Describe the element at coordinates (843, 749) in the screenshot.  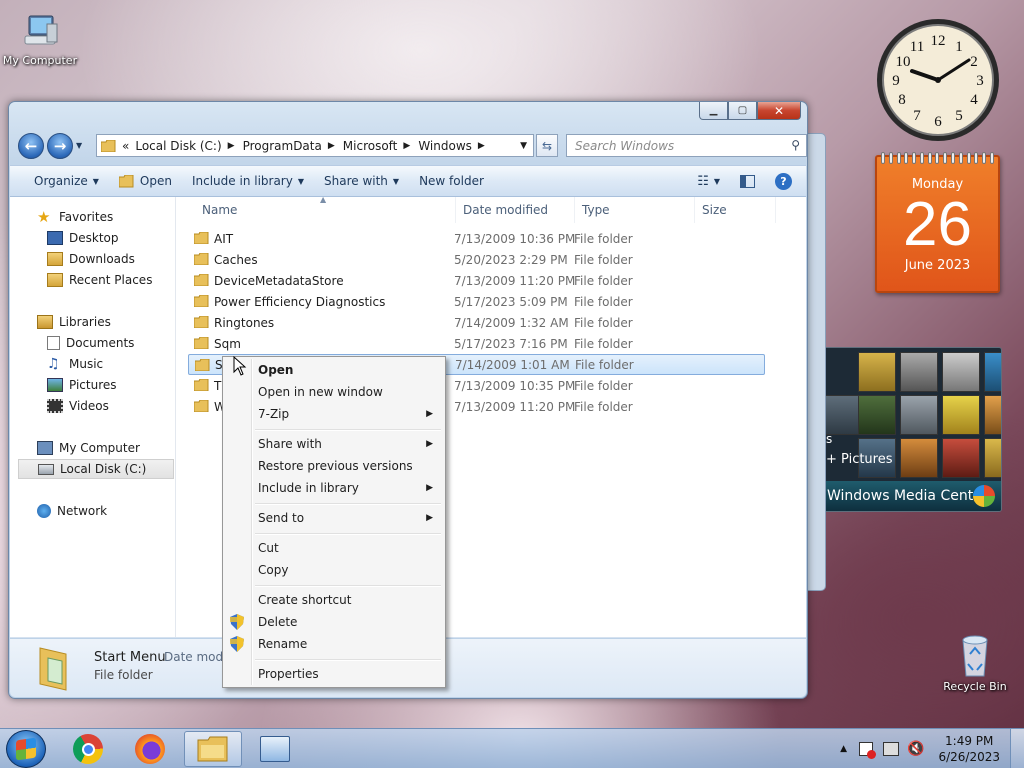
I see `show-hidden-icons-button: ▲` at that location.